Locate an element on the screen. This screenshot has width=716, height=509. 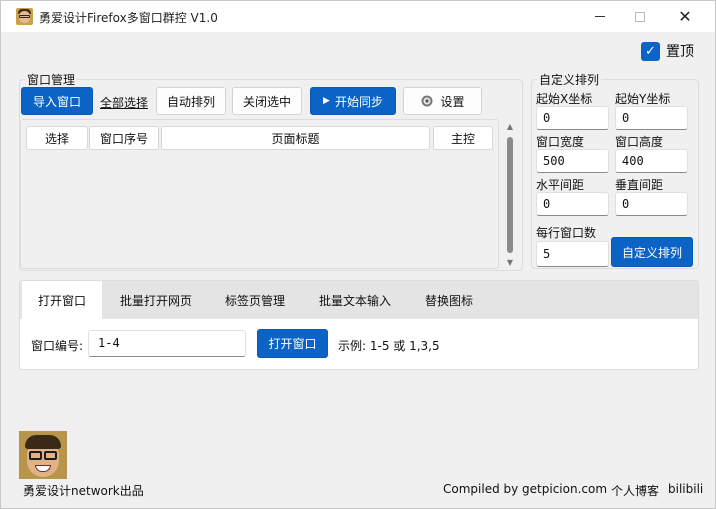
tab-batch-open-pages: 批量打开网页 is located at coordinates (156, 300).